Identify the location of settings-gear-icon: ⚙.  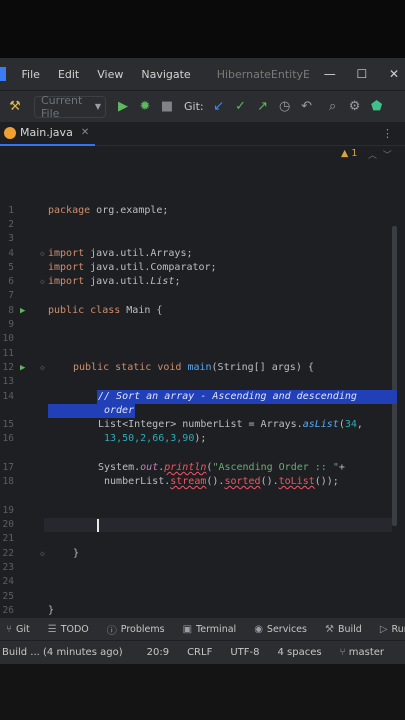
(355, 106).